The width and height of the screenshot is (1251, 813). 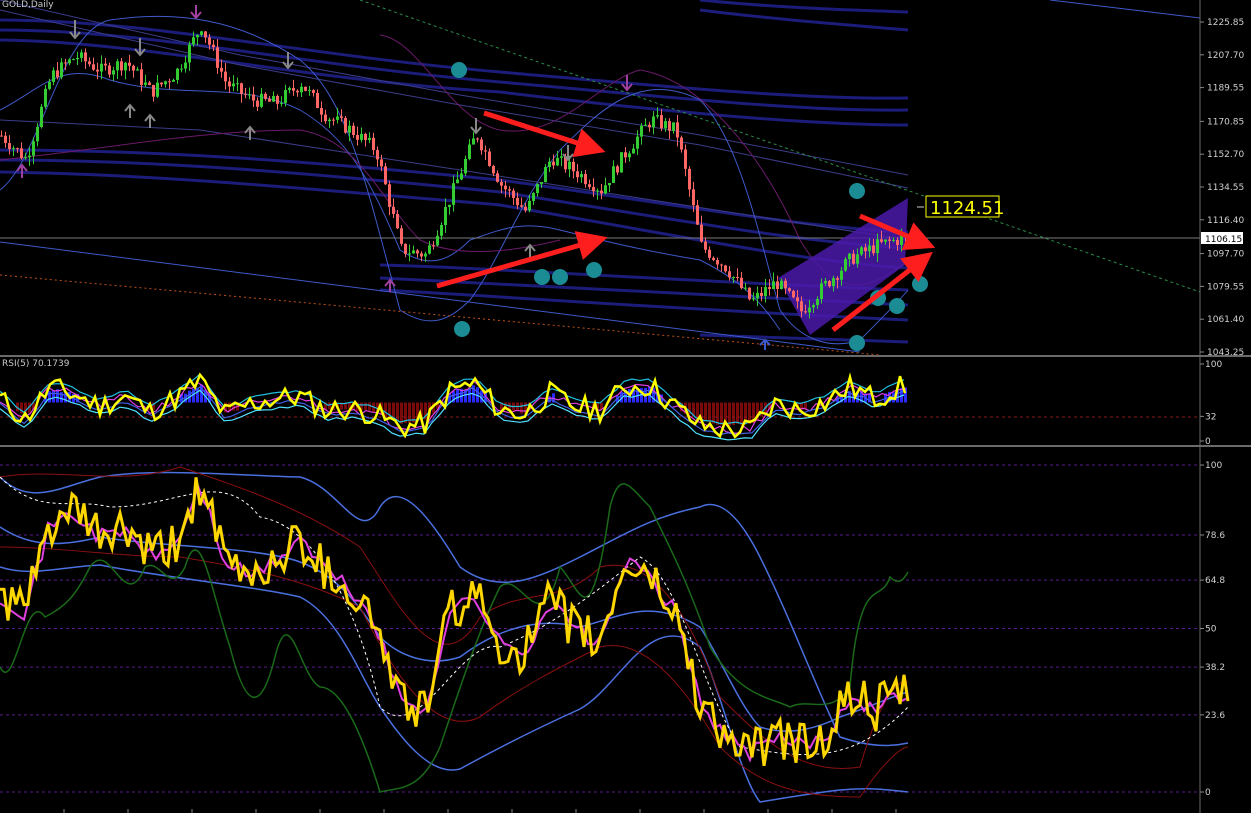 I want to click on rsi-chart: 100 32 0, so click(x=625, y=401).